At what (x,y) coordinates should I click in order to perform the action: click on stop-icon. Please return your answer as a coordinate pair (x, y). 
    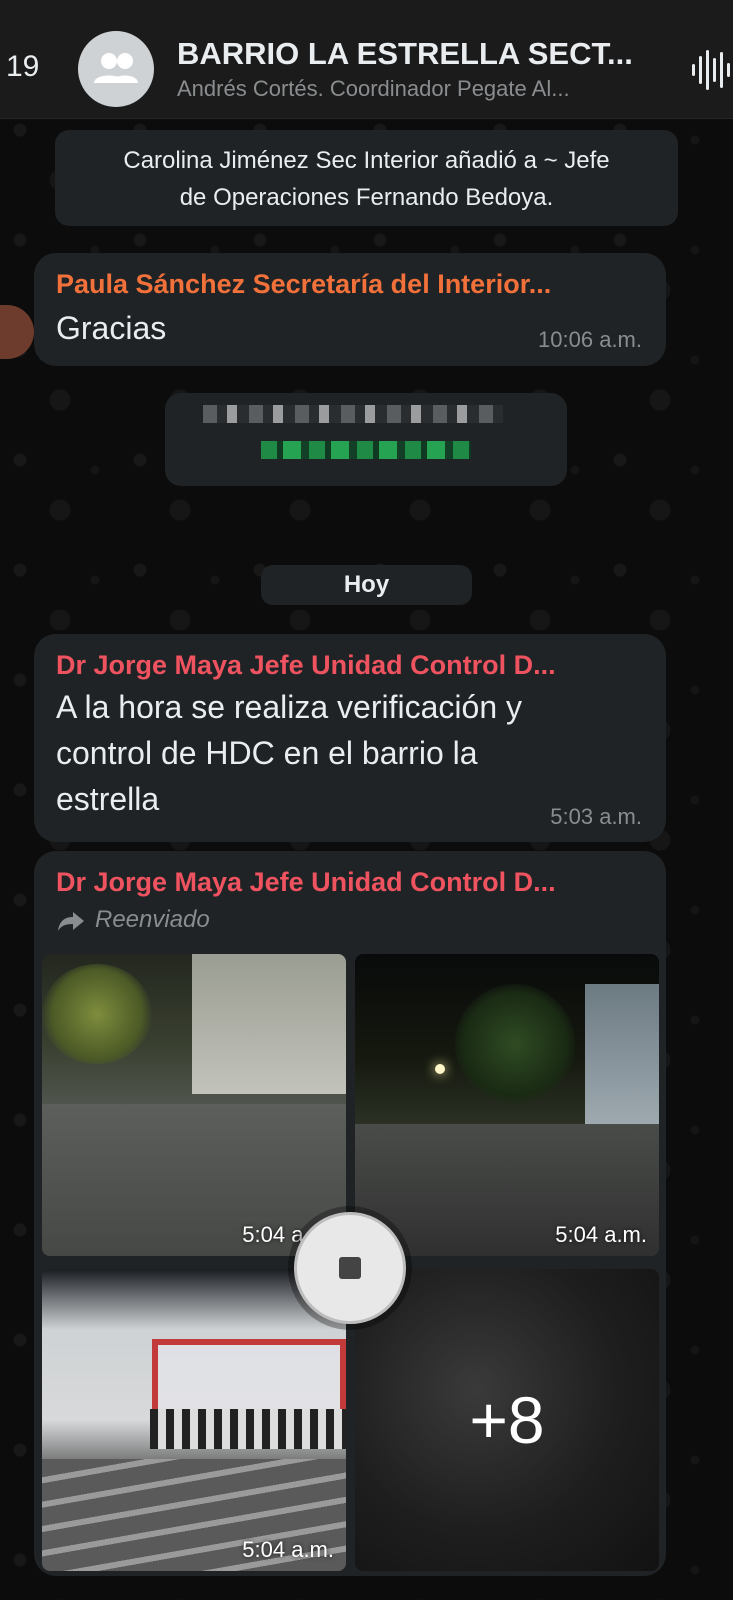
    Looking at the image, I should click on (350, 1268).